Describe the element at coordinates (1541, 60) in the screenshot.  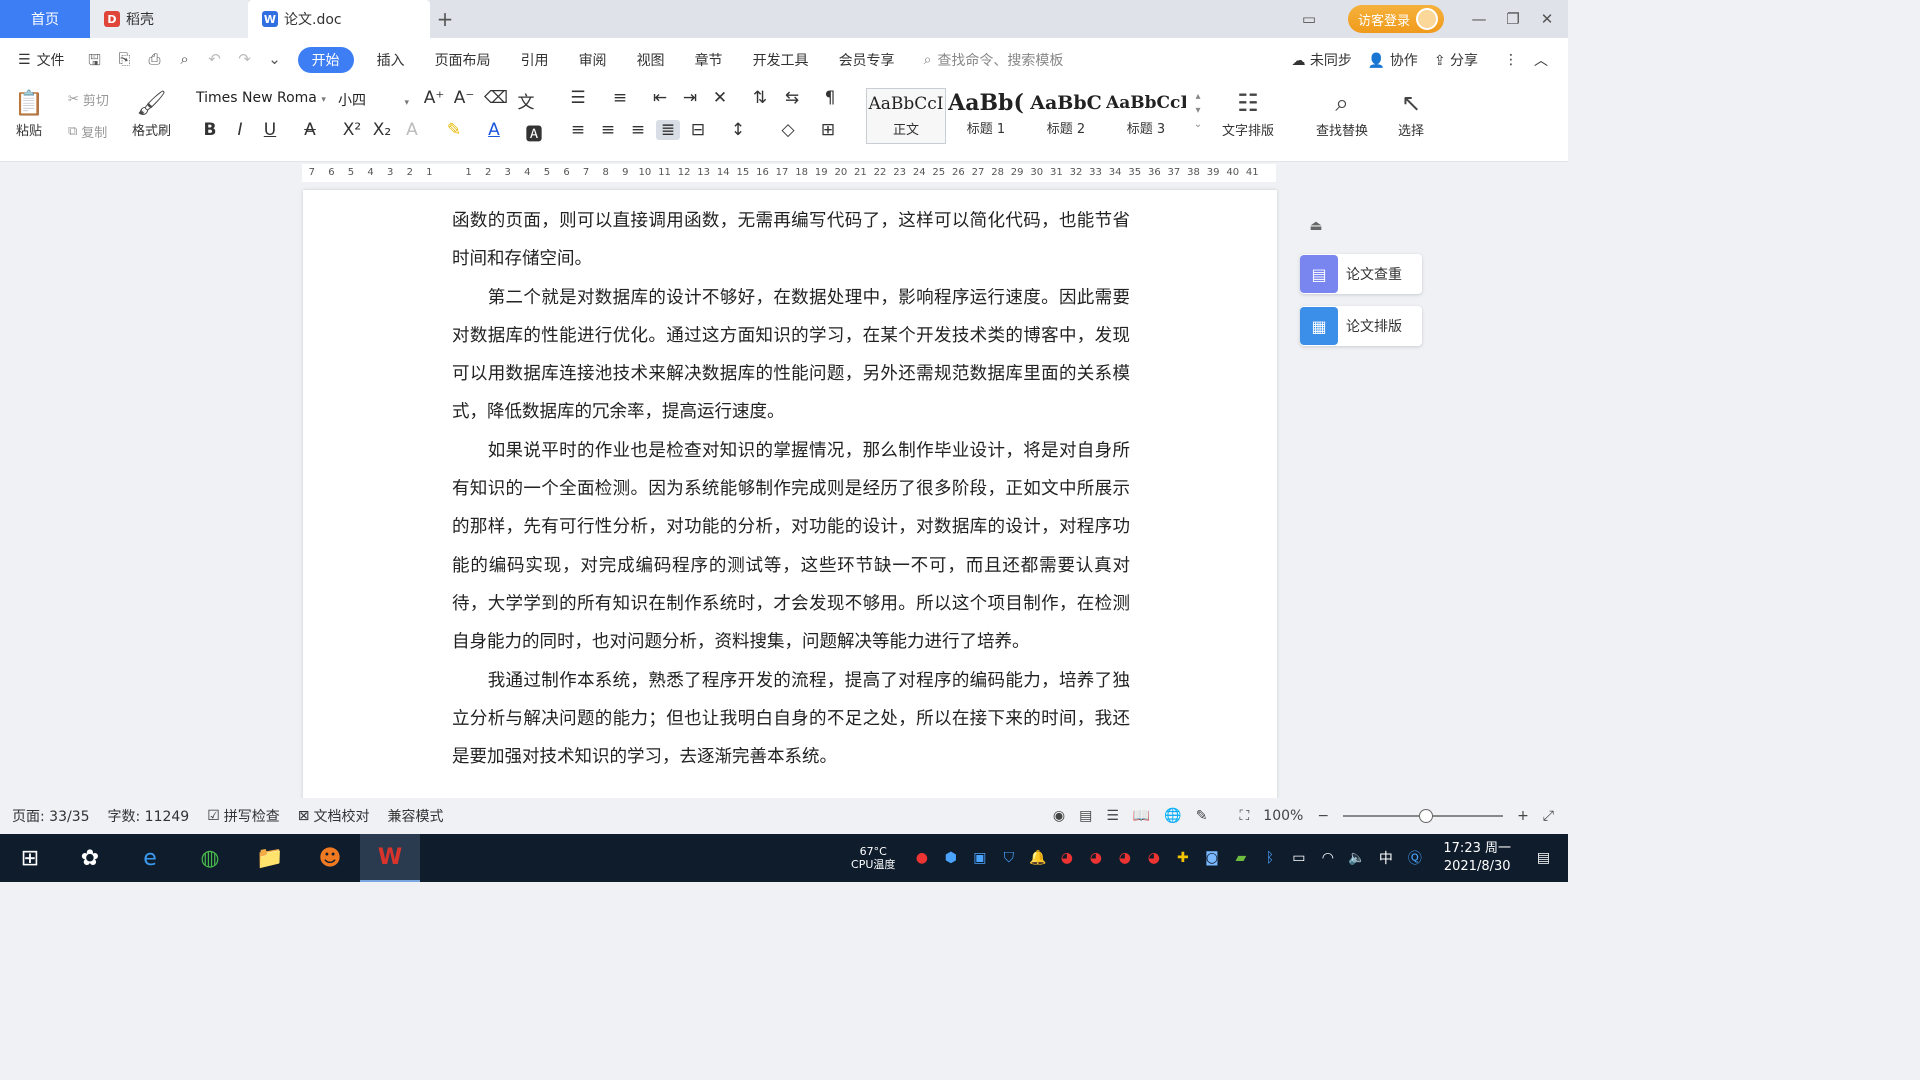
I see `collapse-ribbon-icon: ︿` at that location.